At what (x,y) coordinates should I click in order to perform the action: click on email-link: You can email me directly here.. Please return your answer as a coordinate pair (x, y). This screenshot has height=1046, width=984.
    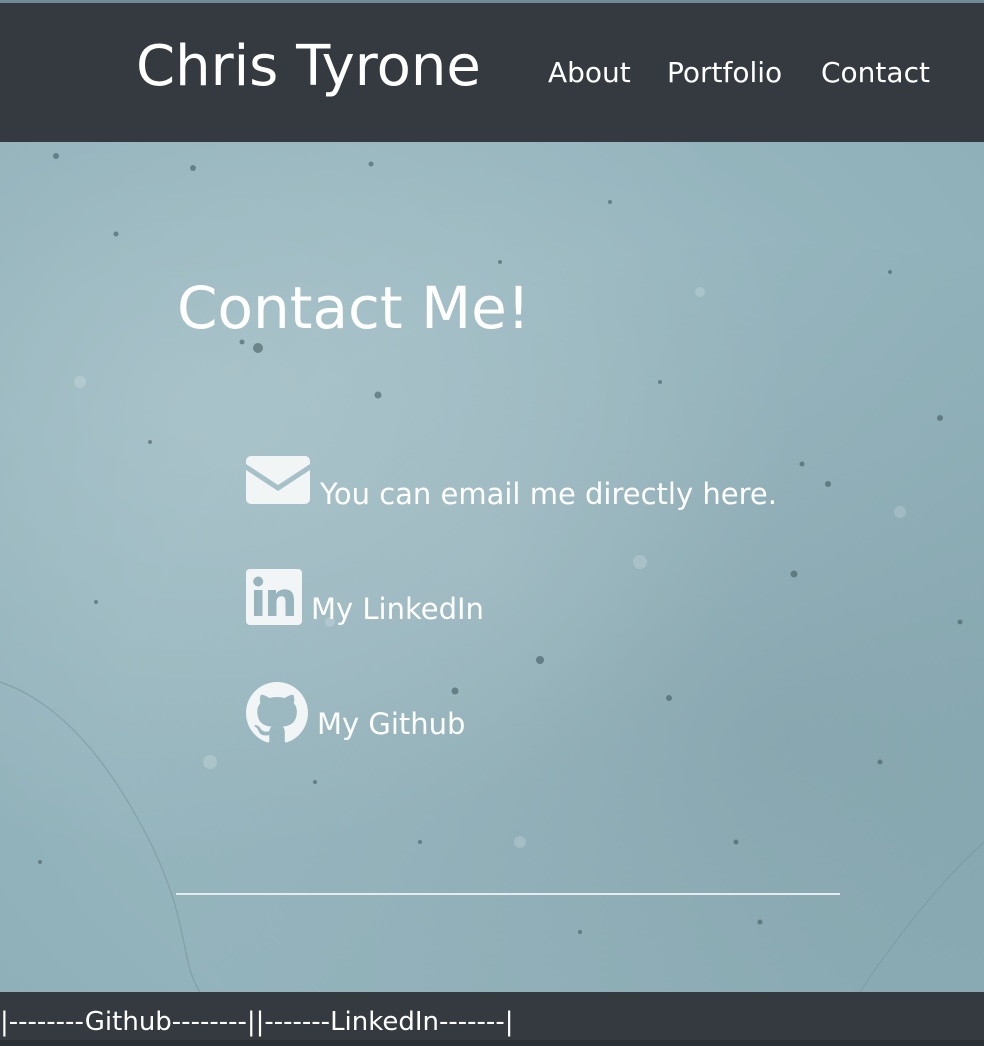
    Looking at the image, I should click on (516, 484).